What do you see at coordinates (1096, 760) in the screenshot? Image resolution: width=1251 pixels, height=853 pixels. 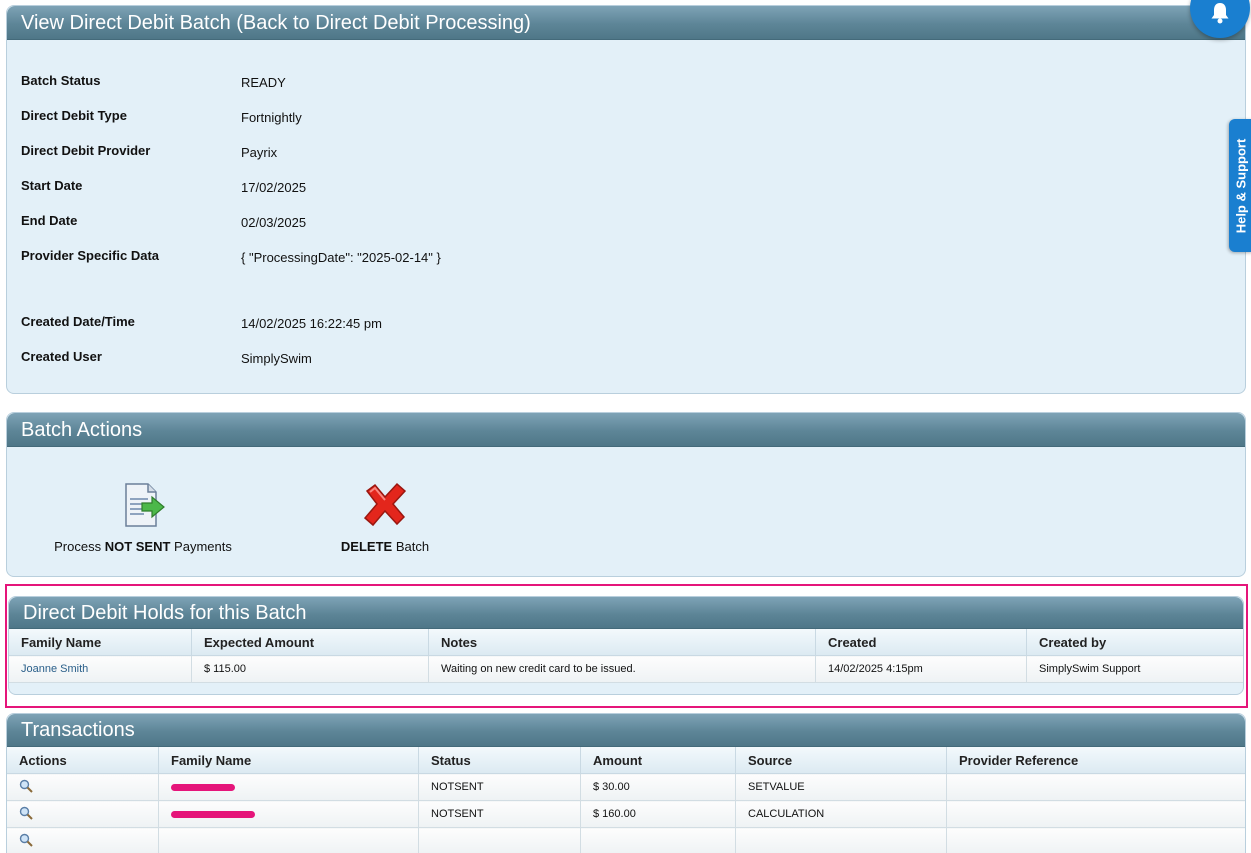 I see `trans-col-provider-reference: Provider Reference` at bounding box center [1096, 760].